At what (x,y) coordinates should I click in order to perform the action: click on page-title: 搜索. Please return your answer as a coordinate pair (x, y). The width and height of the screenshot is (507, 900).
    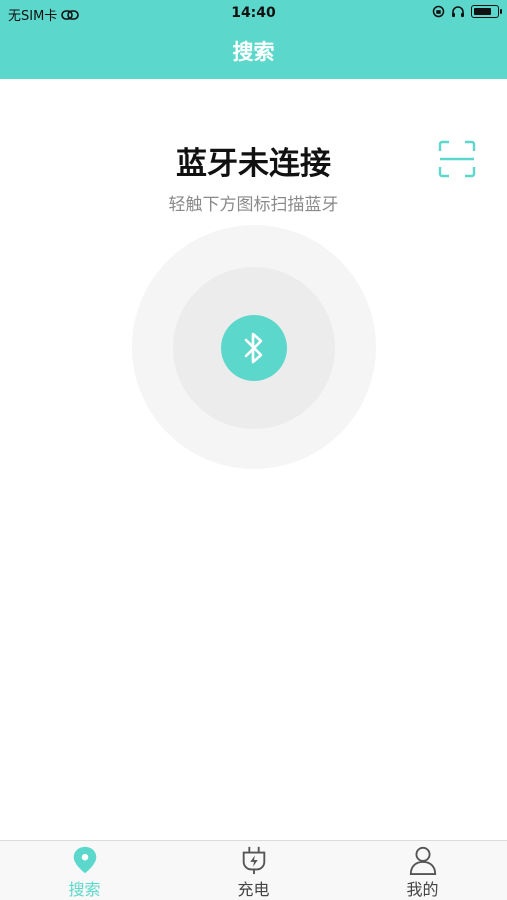
    Looking at the image, I should click on (253, 52).